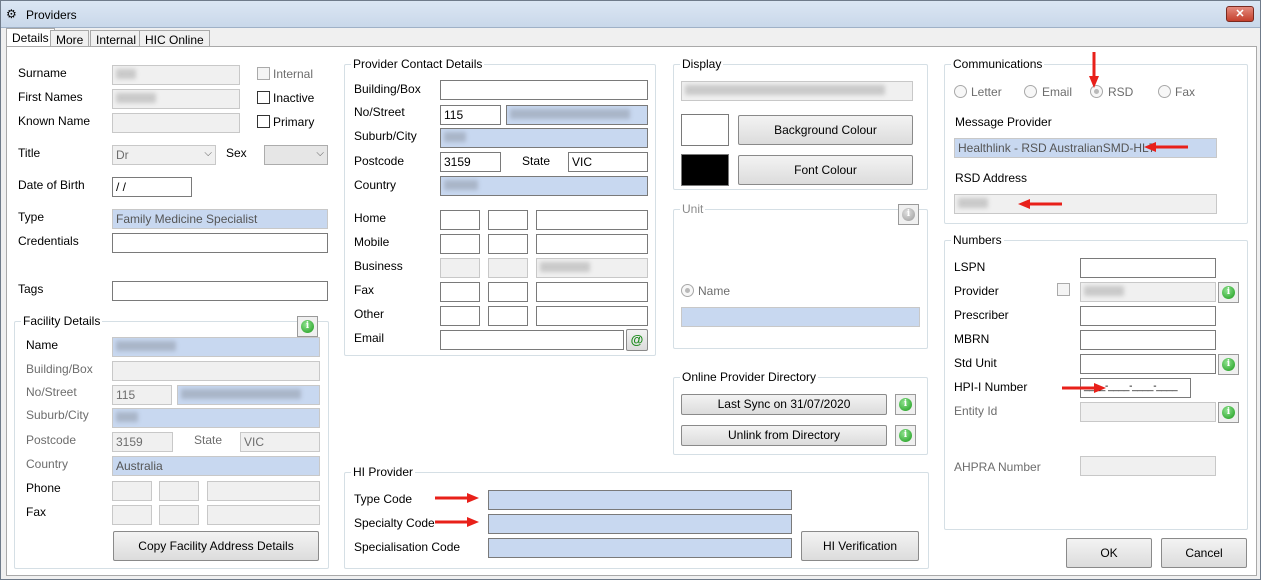 This screenshot has height=580, width=1261. Describe the element at coordinates (470, 162) in the screenshot. I see `contact-postcode-field: 3159` at that location.